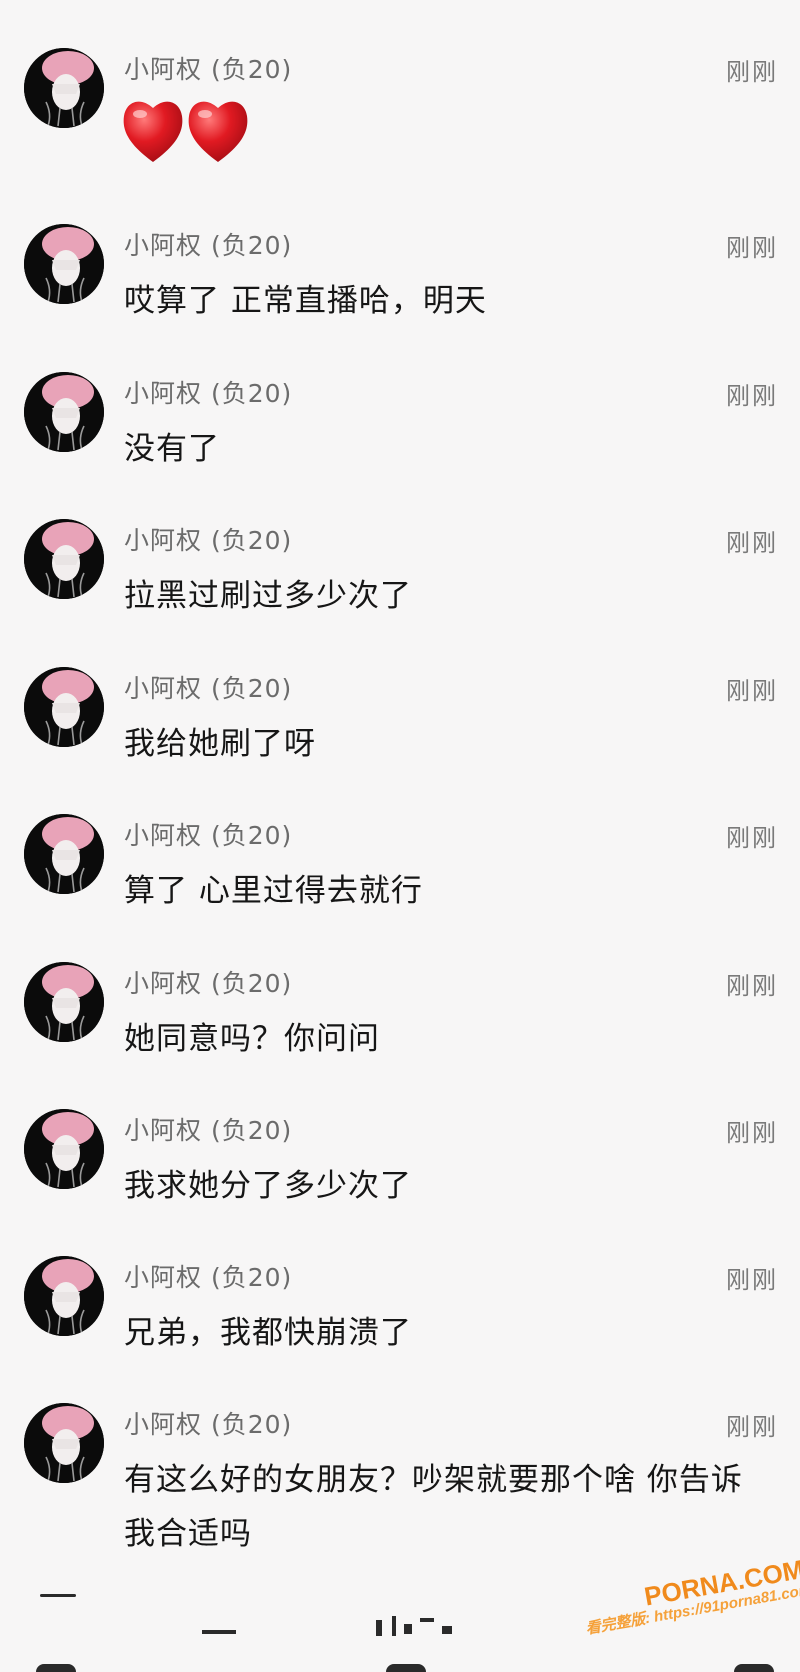 The height and width of the screenshot is (1672, 800). I want to click on site-watermark: PORNA.COM 看完整版: https://91porna81.com, so click(692, 1608).